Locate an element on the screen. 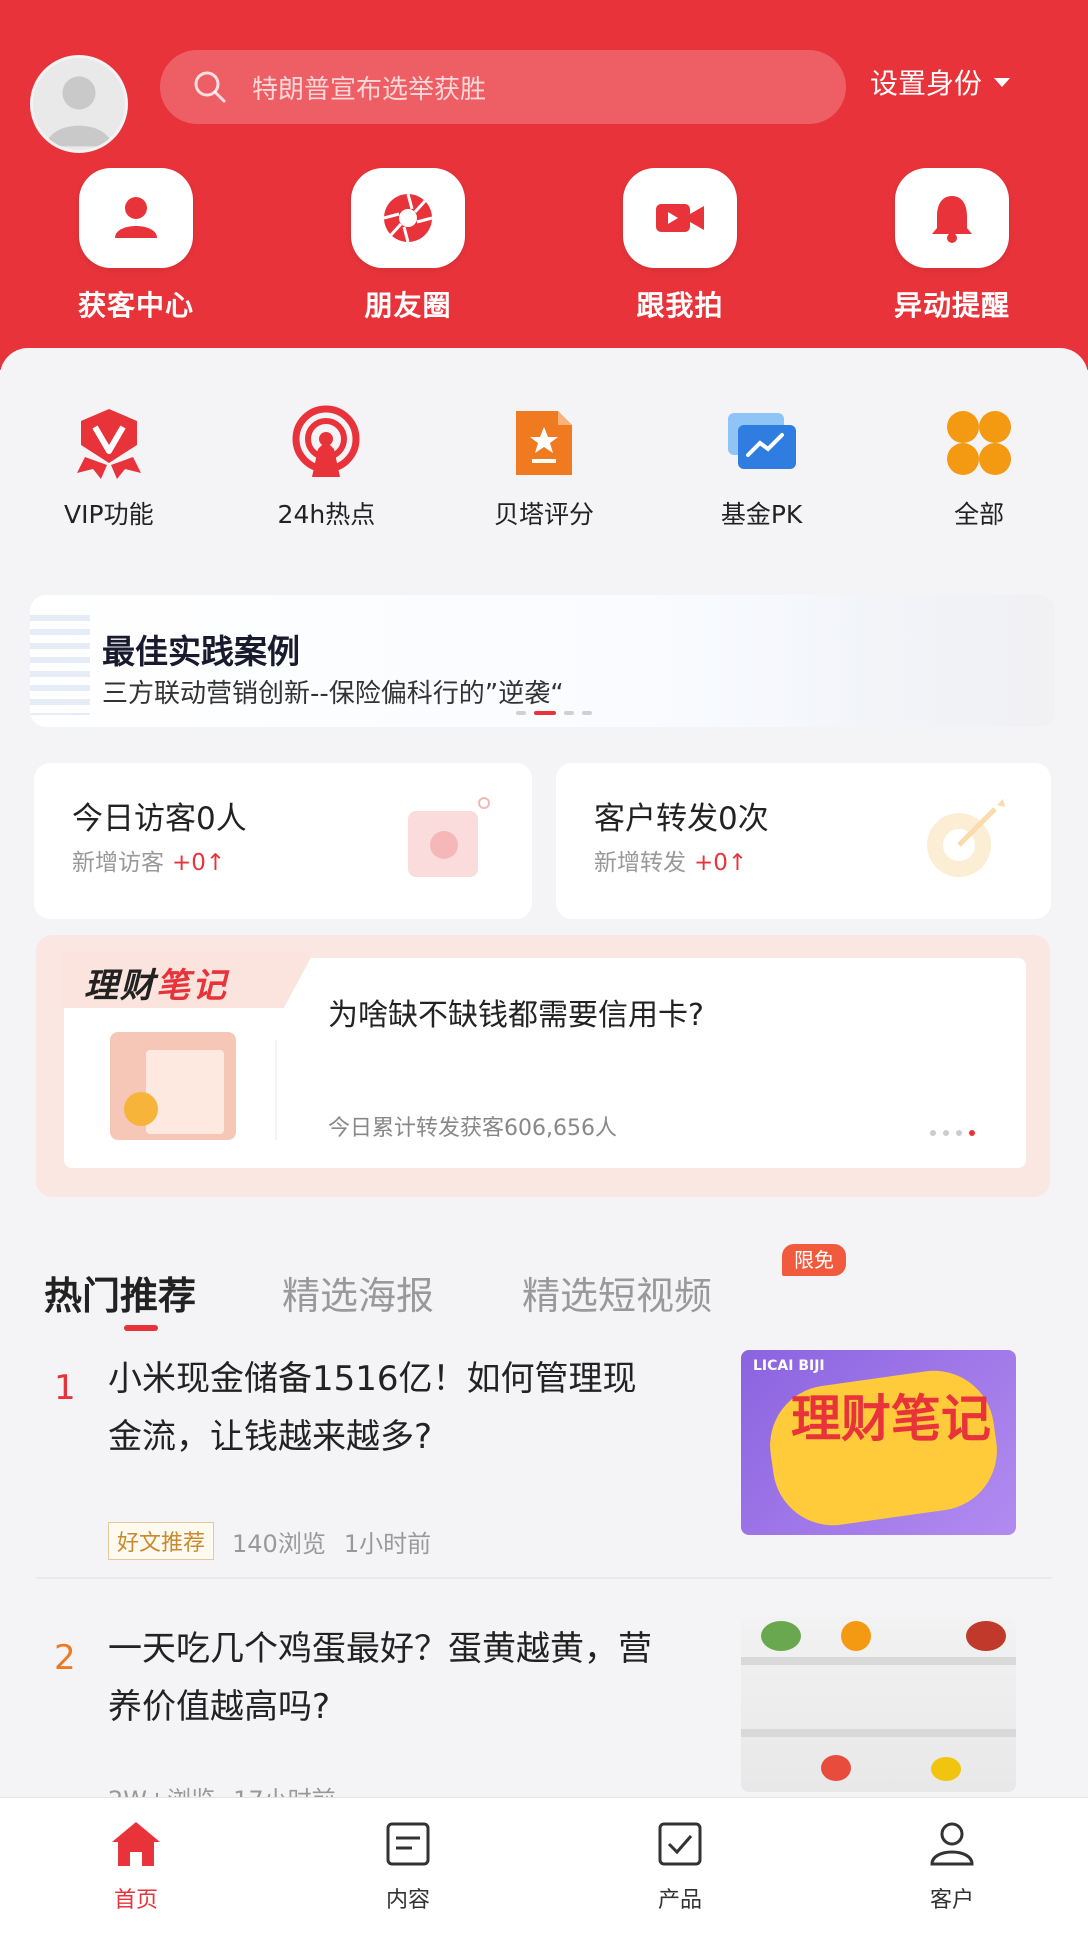  forward-stat-card: 客户转发0次 新增转发 +0↑ is located at coordinates (803, 841).